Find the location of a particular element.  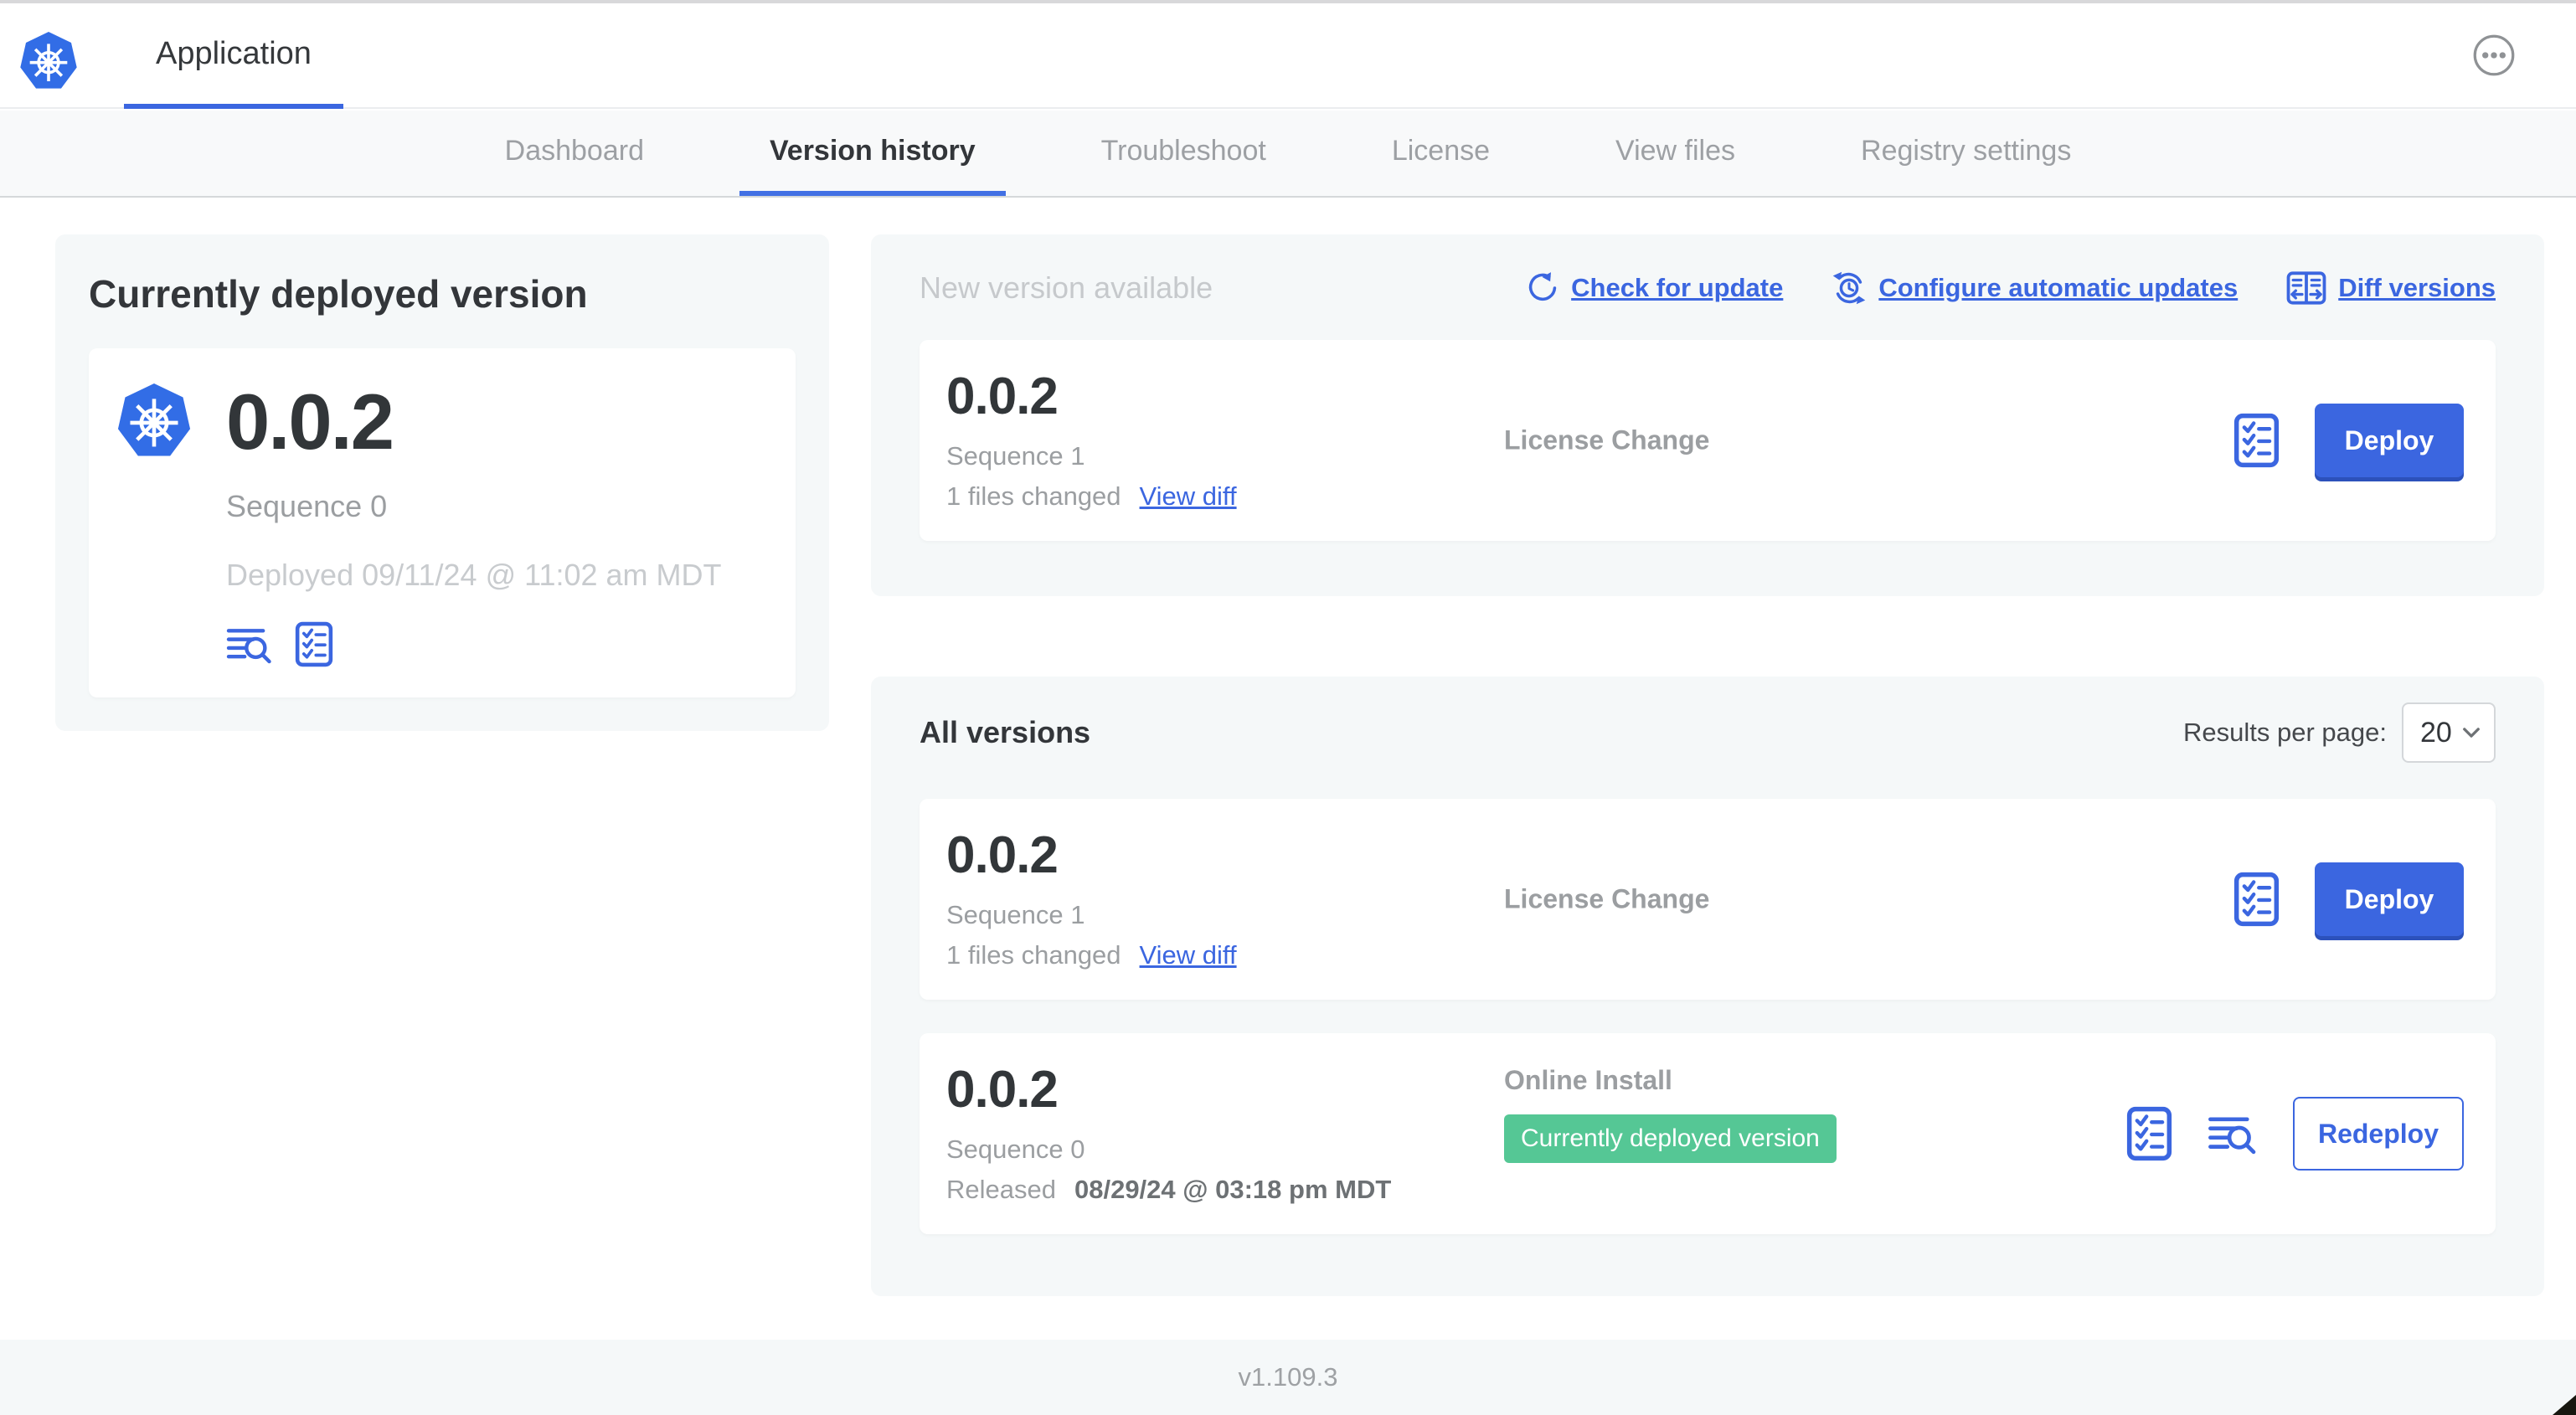

currently-deployed-badge: Currently deployed version is located at coordinates (1670, 1138).